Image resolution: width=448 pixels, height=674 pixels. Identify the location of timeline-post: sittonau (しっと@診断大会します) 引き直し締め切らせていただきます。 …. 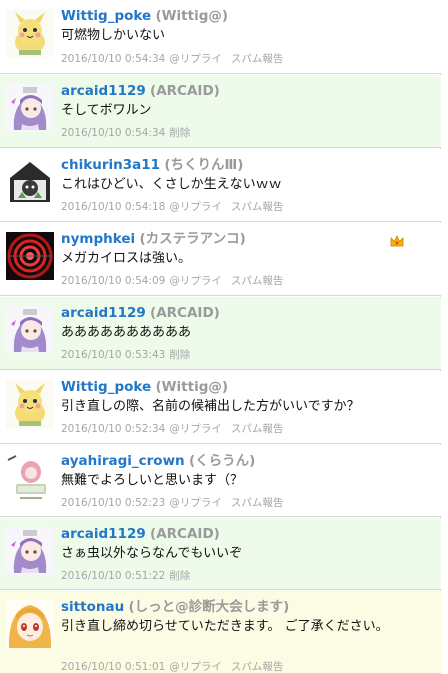
(220, 632).